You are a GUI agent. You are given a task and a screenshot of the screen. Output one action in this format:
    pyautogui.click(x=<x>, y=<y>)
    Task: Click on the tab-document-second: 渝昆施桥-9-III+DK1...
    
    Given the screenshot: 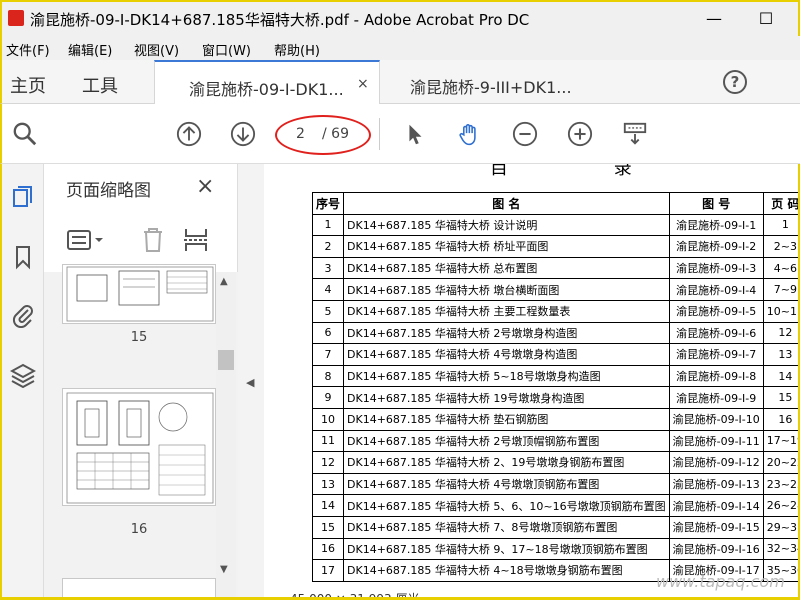 What is the action you would take?
    pyautogui.click(x=493, y=82)
    